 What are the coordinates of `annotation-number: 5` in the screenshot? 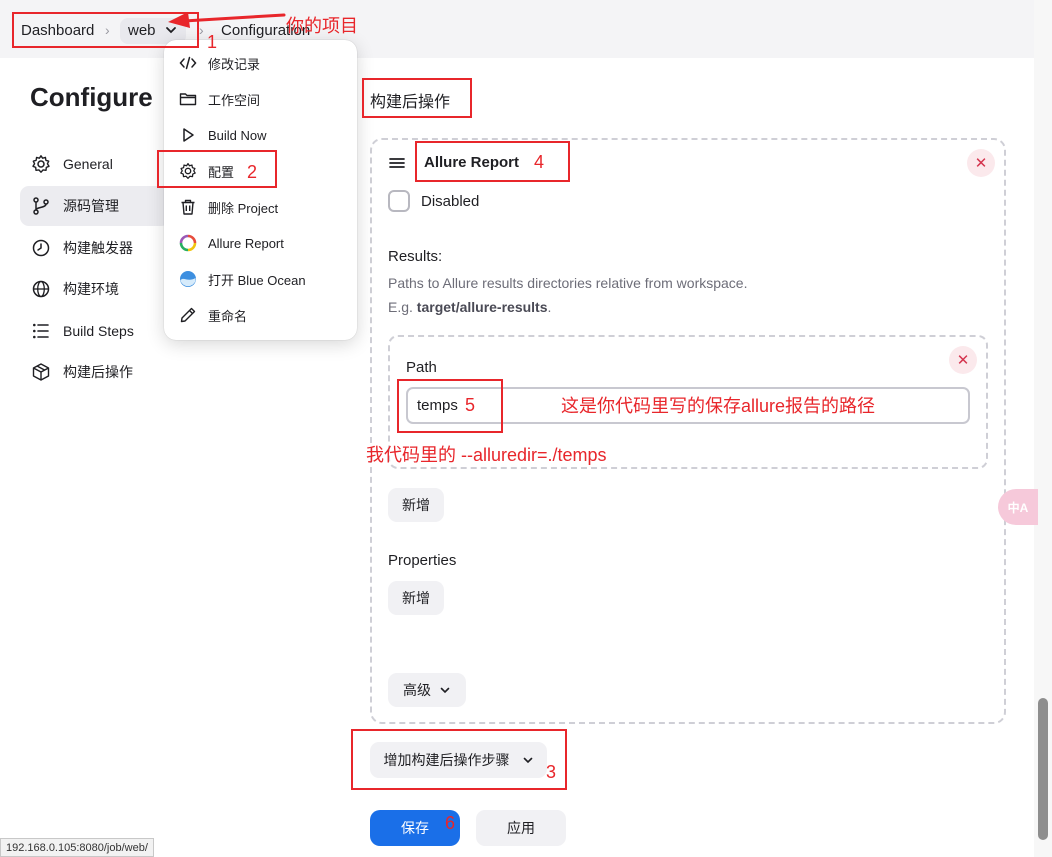 It's located at (470, 405).